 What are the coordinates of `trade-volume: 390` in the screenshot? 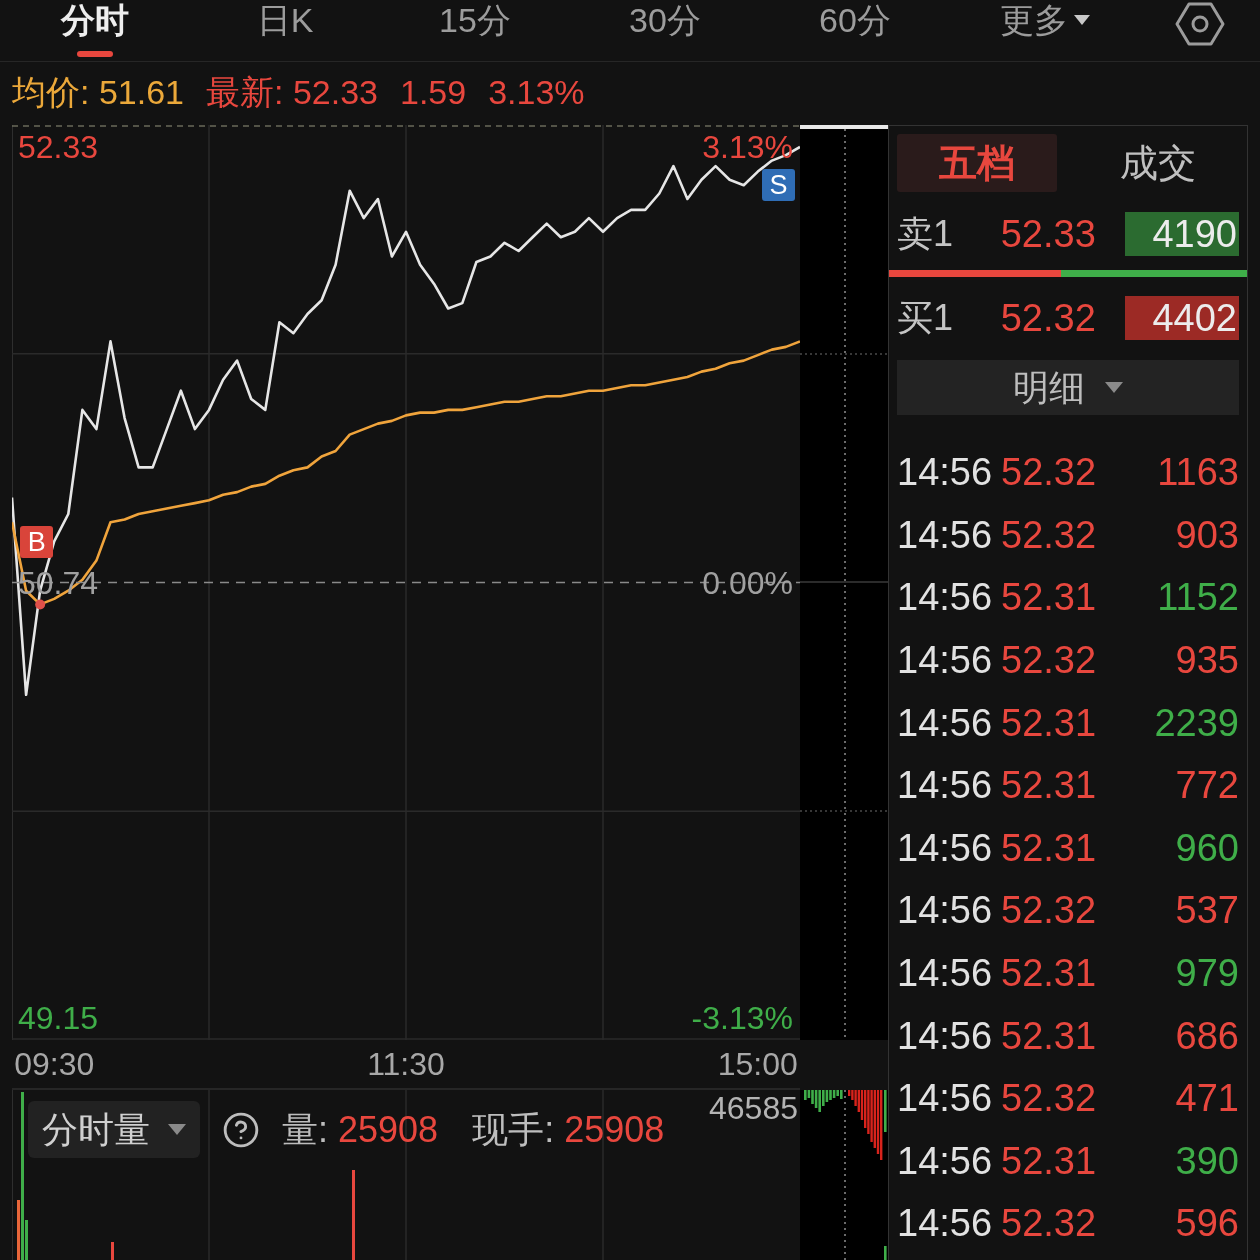 It's located at (1207, 1160).